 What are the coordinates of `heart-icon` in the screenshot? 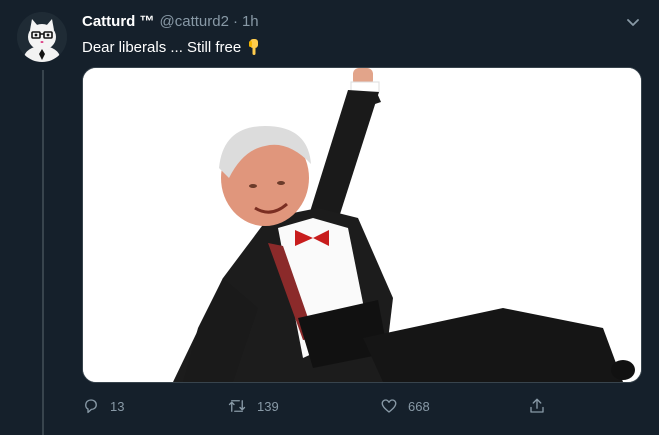 It's located at (389, 406).